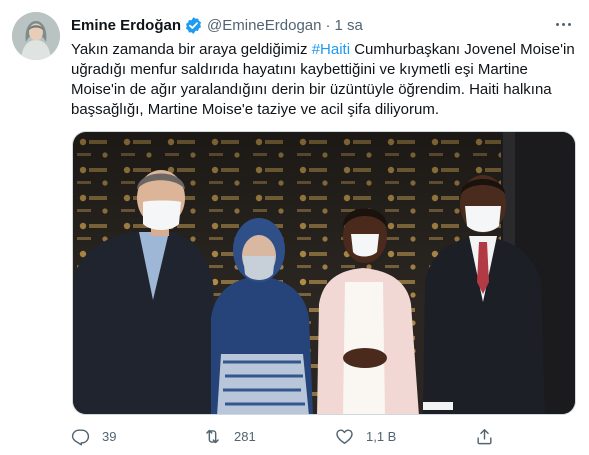 This screenshot has height=455, width=589. I want to click on text-segment: Yakın zamanda bir araya geldiğimiz, so click(191, 49).